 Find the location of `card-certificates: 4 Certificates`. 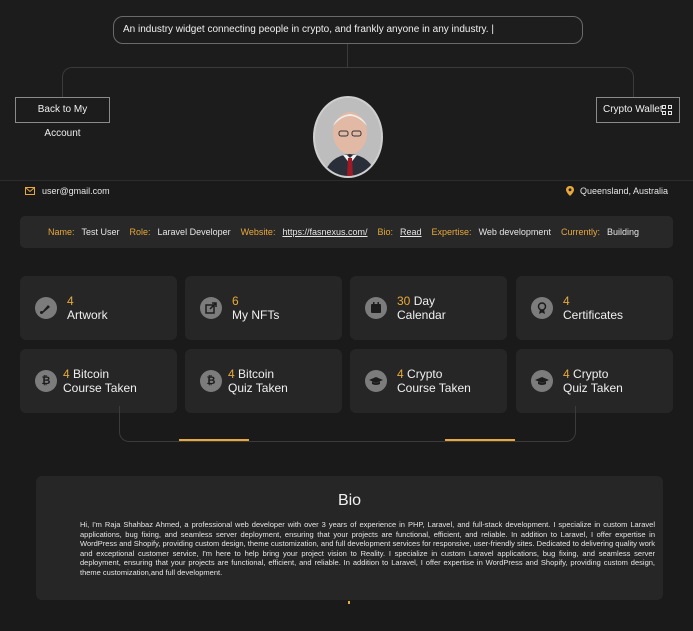

card-certificates: 4 Certificates is located at coordinates (594, 308).